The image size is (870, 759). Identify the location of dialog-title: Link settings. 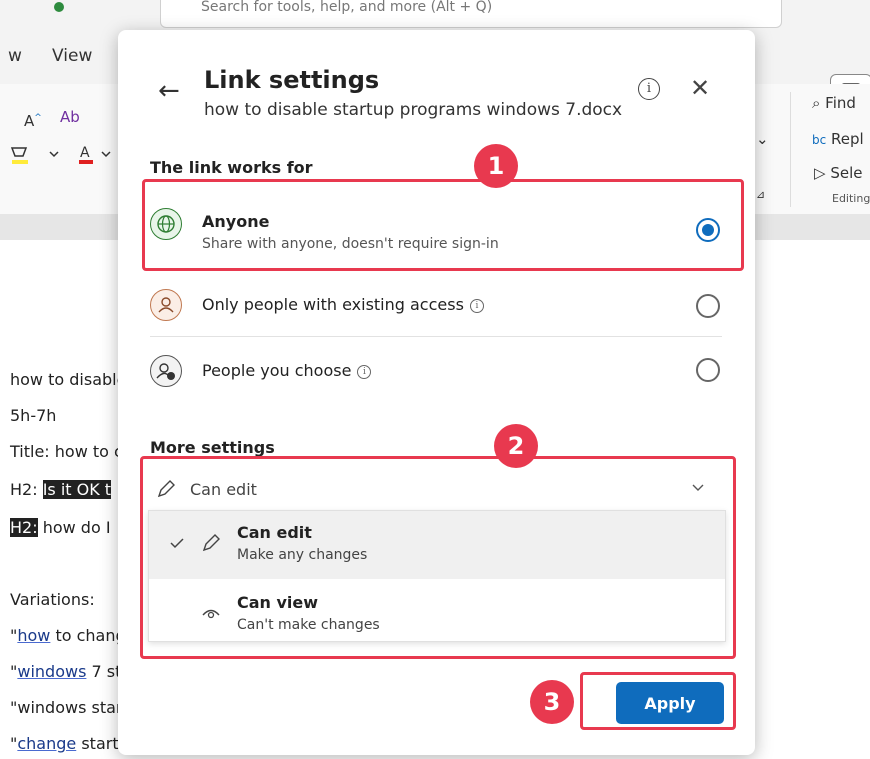
(292, 80).